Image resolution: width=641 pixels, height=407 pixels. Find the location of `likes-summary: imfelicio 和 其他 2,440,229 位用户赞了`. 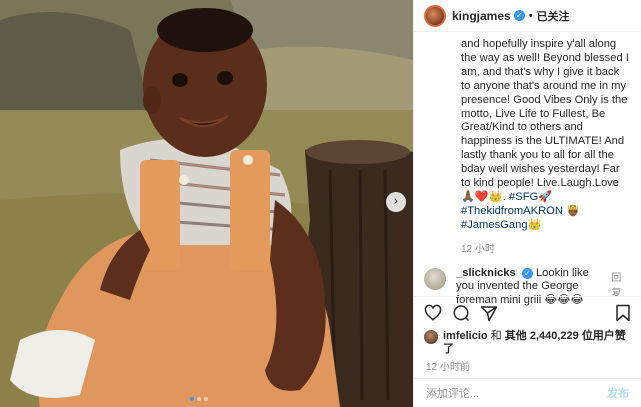

likes-summary: imfelicio 和 其他 2,440,229 位用户赞了 is located at coordinates (528, 343).